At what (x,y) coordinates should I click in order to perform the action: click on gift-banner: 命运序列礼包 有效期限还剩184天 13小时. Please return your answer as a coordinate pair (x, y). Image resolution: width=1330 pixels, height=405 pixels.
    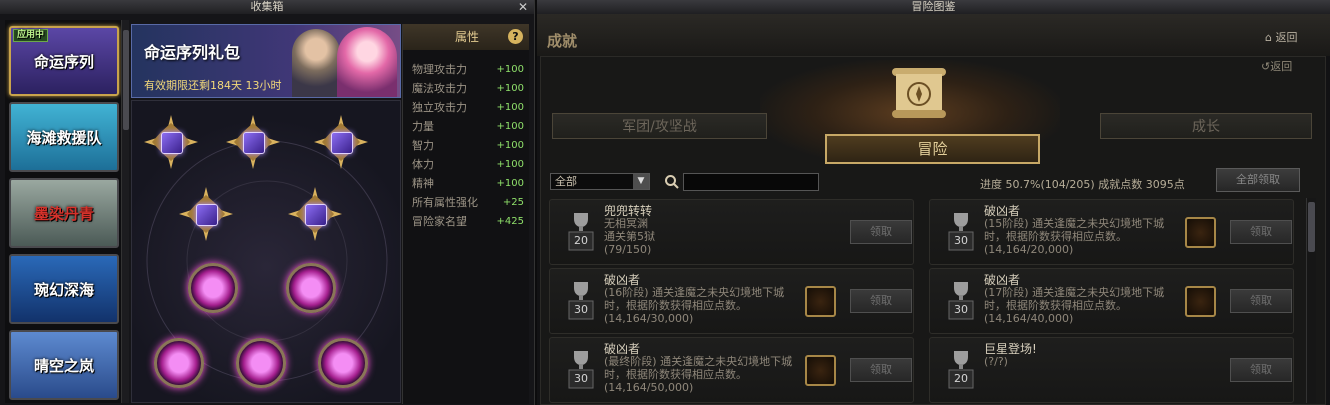
    Looking at the image, I should click on (266, 61).